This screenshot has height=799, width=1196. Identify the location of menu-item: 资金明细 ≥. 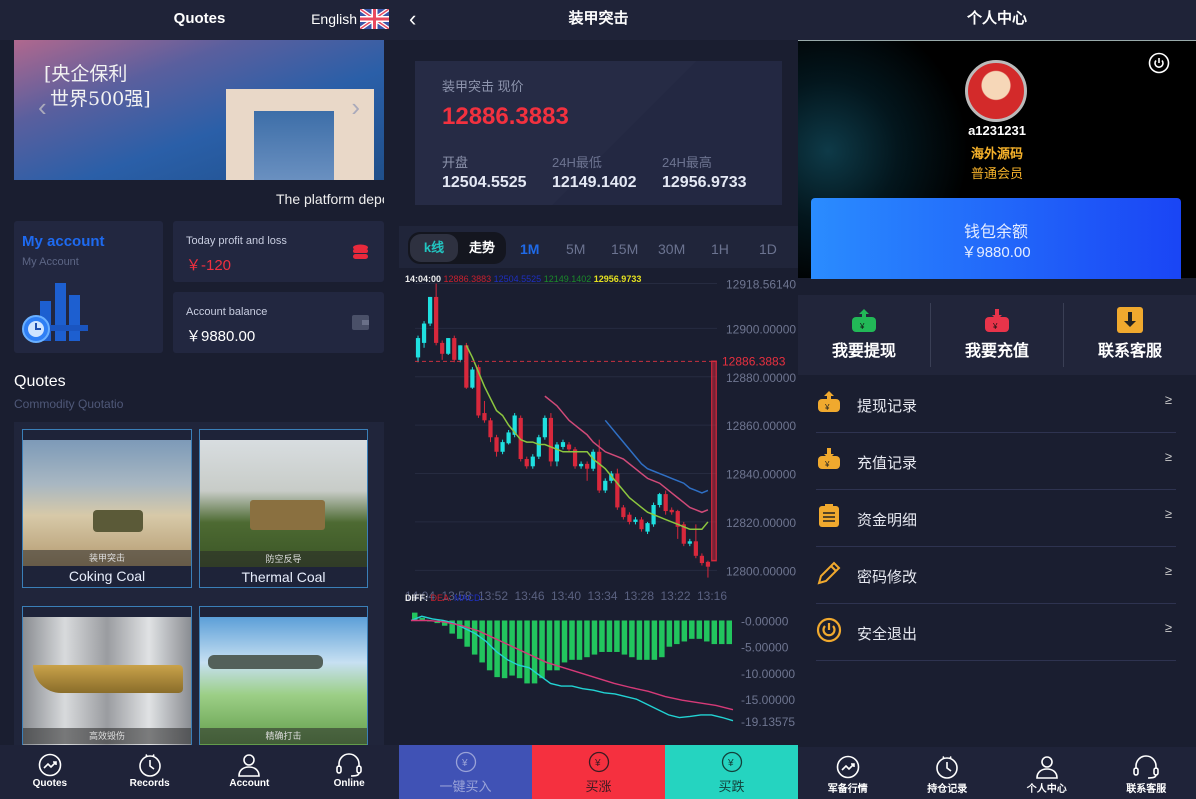
(996, 518).